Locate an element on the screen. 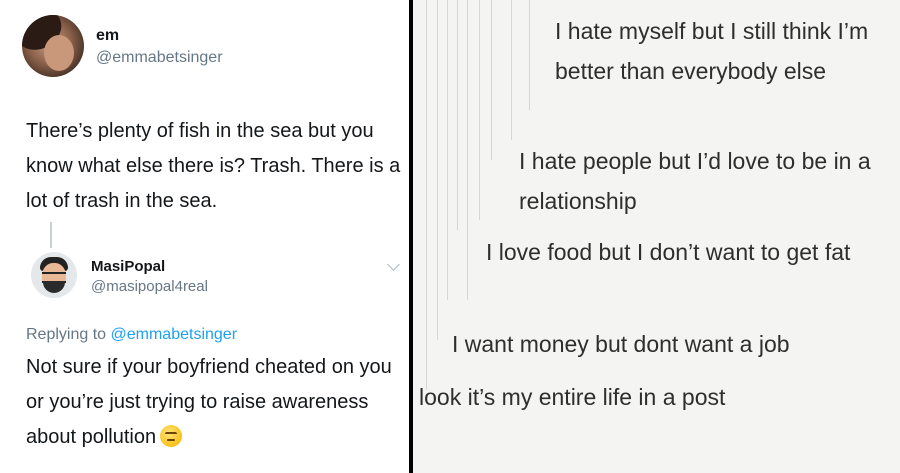 This screenshot has width=900, height=473. masipopal-avatar is located at coordinates (54, 275).